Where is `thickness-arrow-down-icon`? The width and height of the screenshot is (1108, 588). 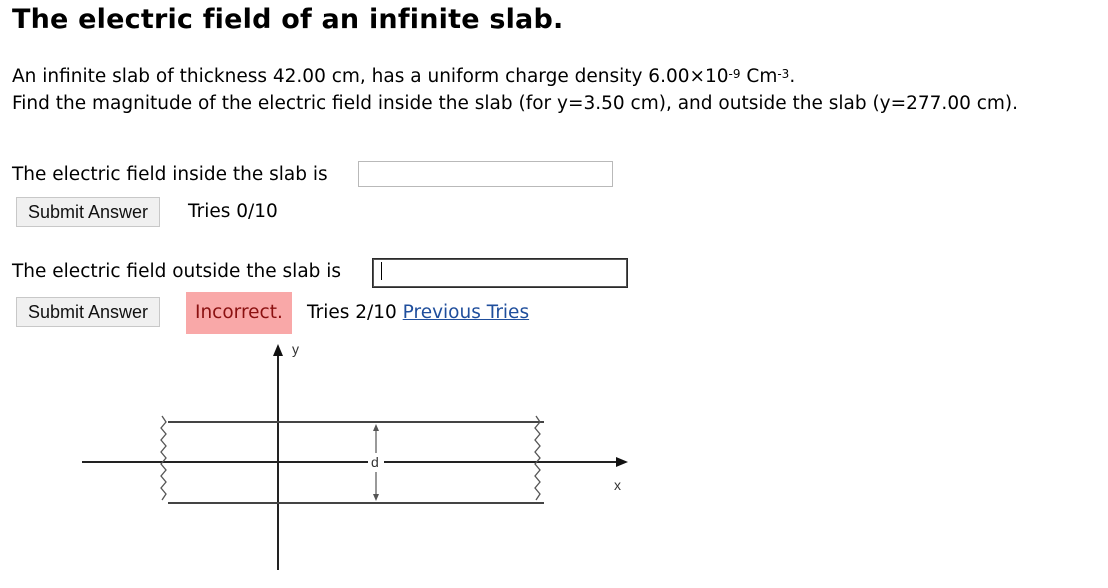
thickness-arrow-down-icon is located at coordinates (376, 497).